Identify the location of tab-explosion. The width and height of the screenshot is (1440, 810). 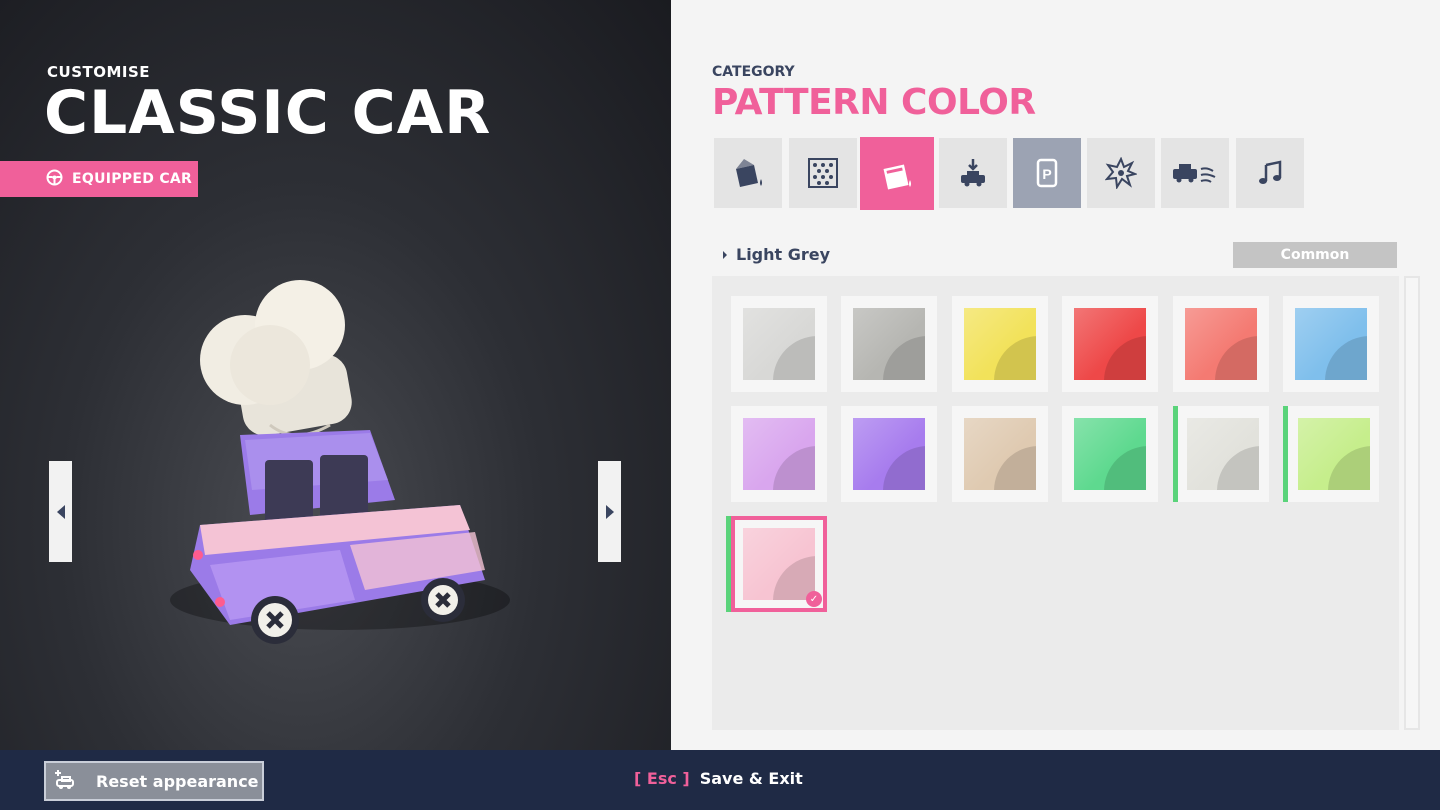
(1121, 173).